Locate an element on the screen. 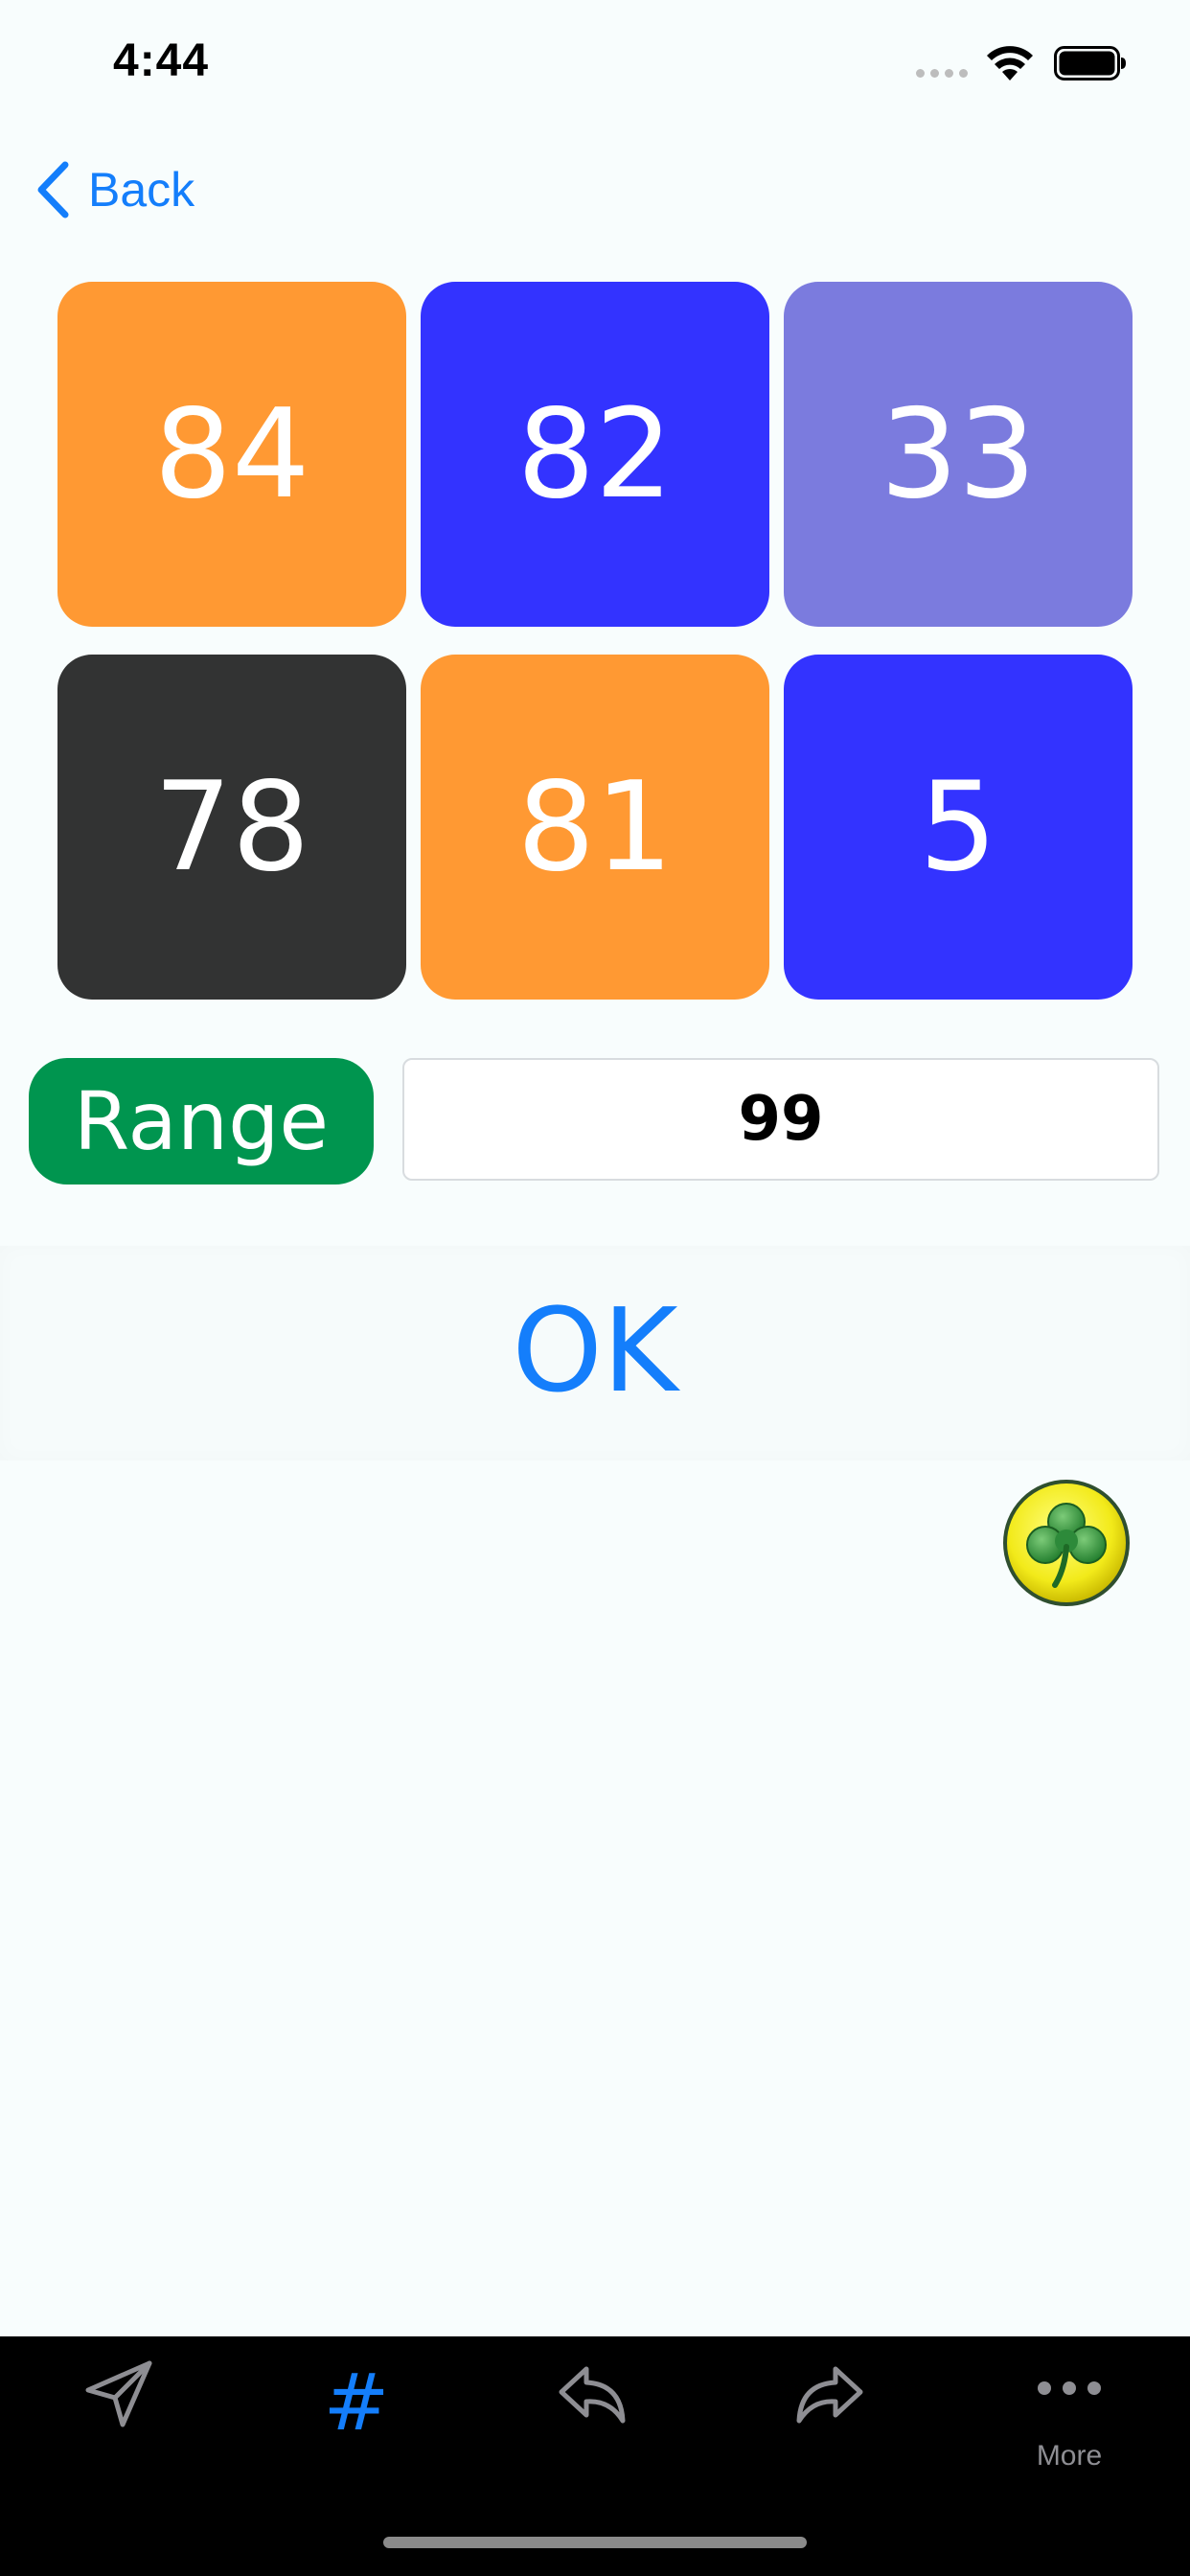  hashtag-icon: # is located at coordinates (357, 2403).